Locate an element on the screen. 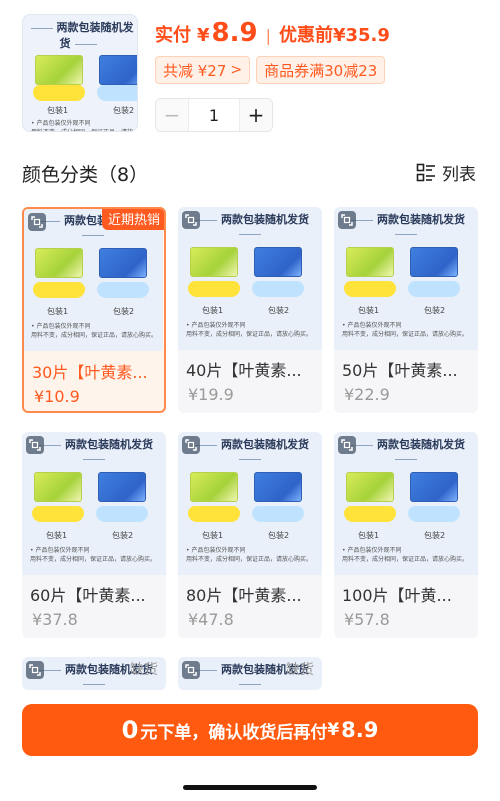  sku-price: ¥19.9 is located at coordinates (211, 394).